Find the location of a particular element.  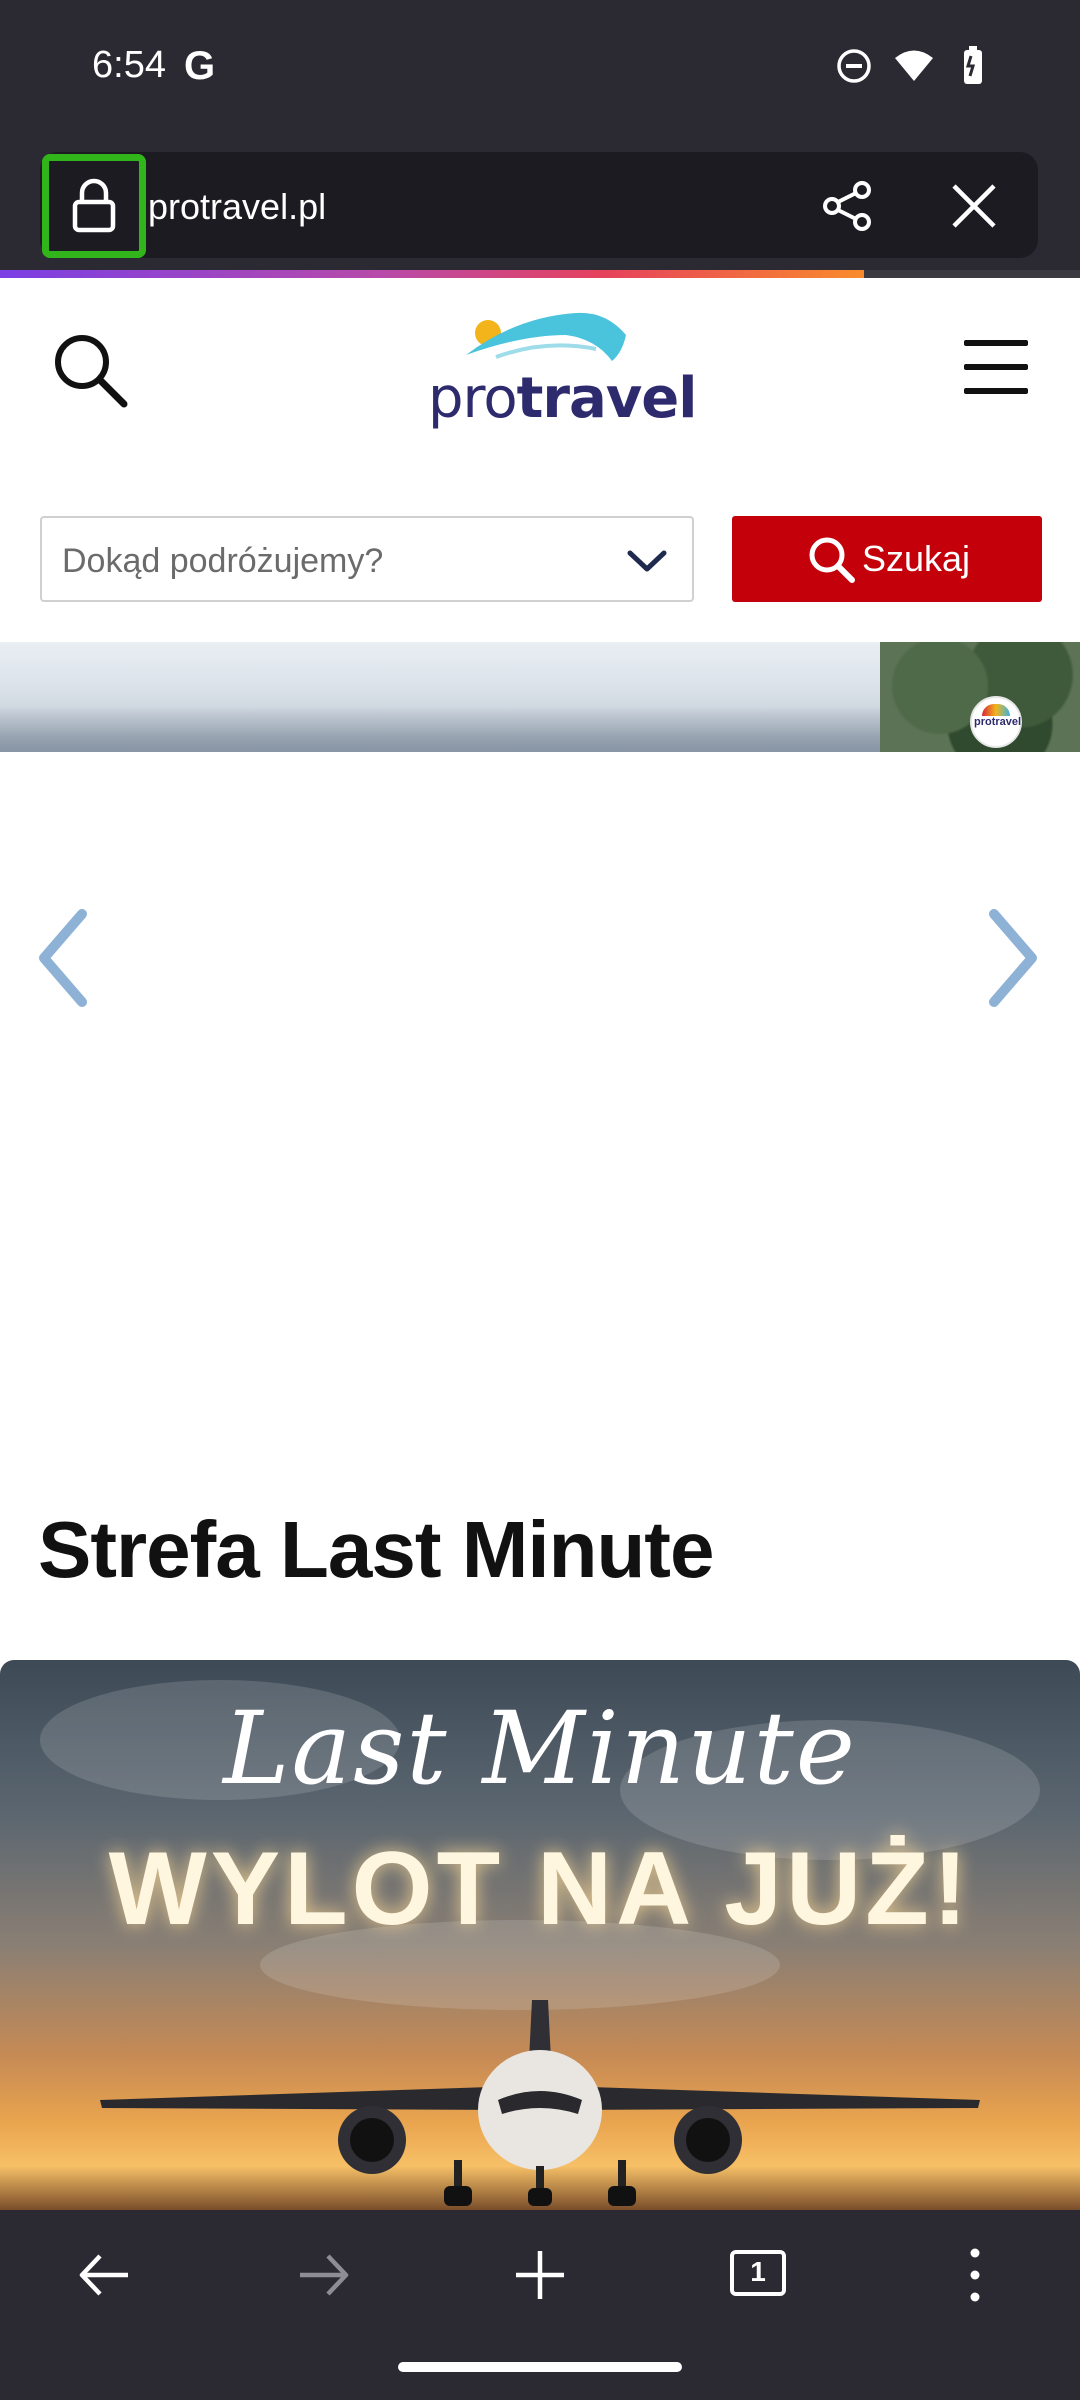

destination-select: Dokąd podróżujemy? is located at coordinates (367, 559).